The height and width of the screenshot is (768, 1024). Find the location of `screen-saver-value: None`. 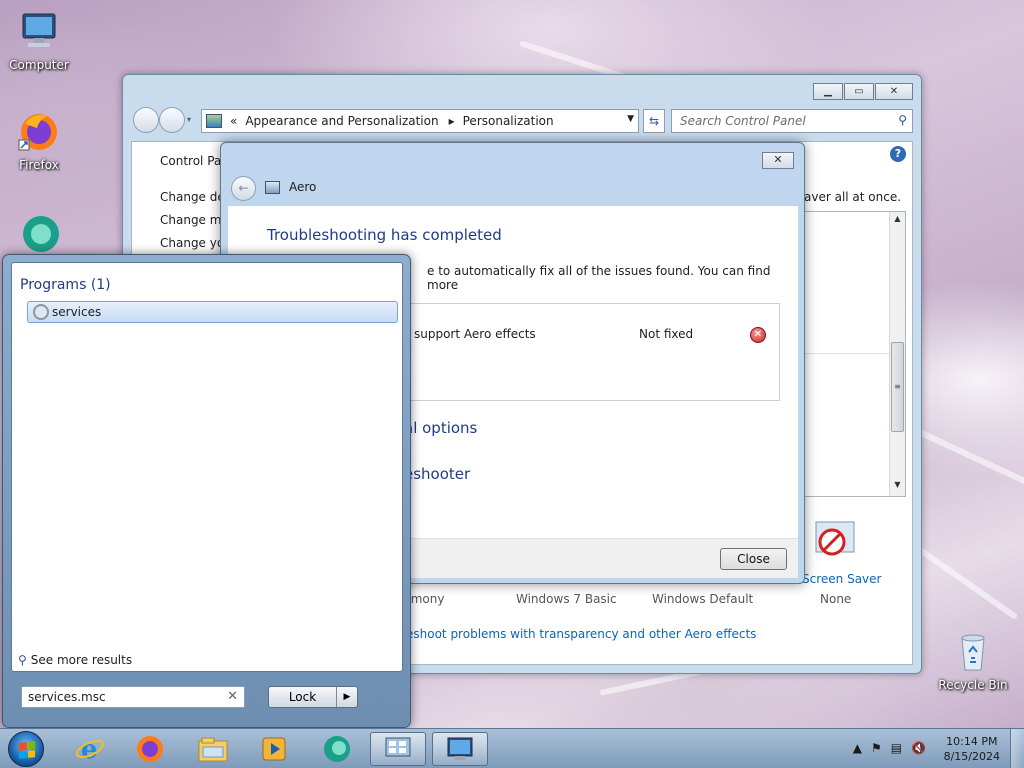

screen-saver-value: None is located at coordinates (836, 599).